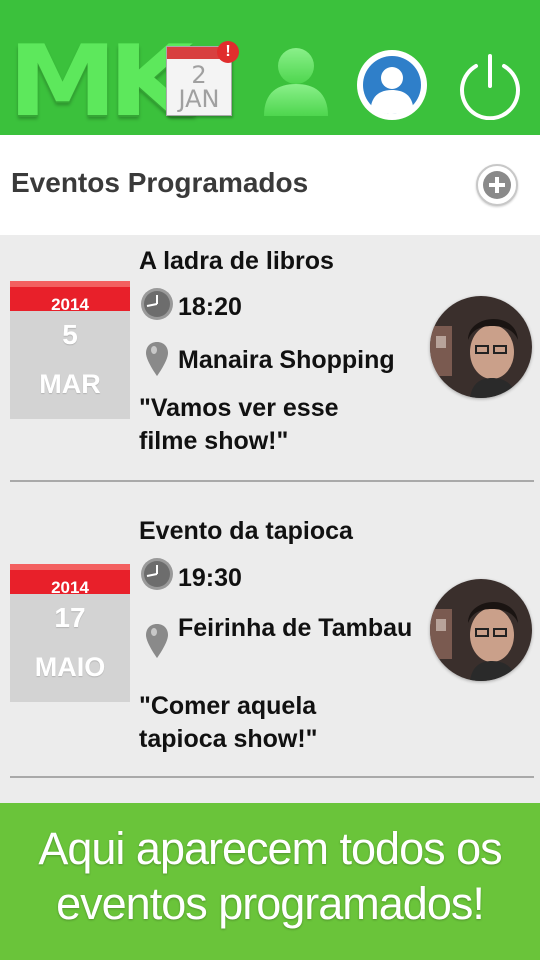  I want to click on add-event-button, so click(497, 185).